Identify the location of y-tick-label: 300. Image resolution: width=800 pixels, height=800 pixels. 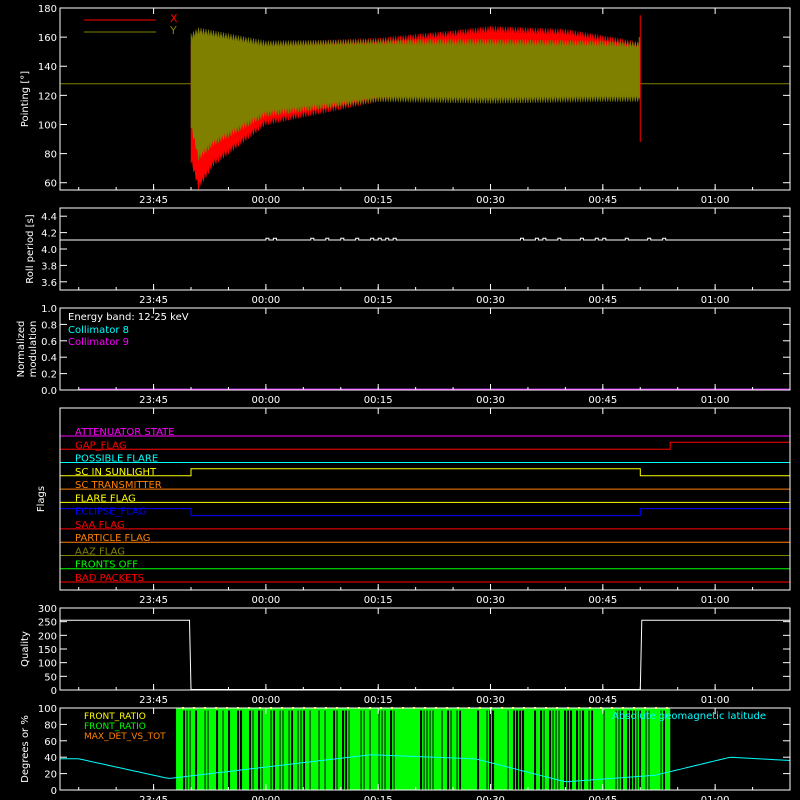
(47, 609).